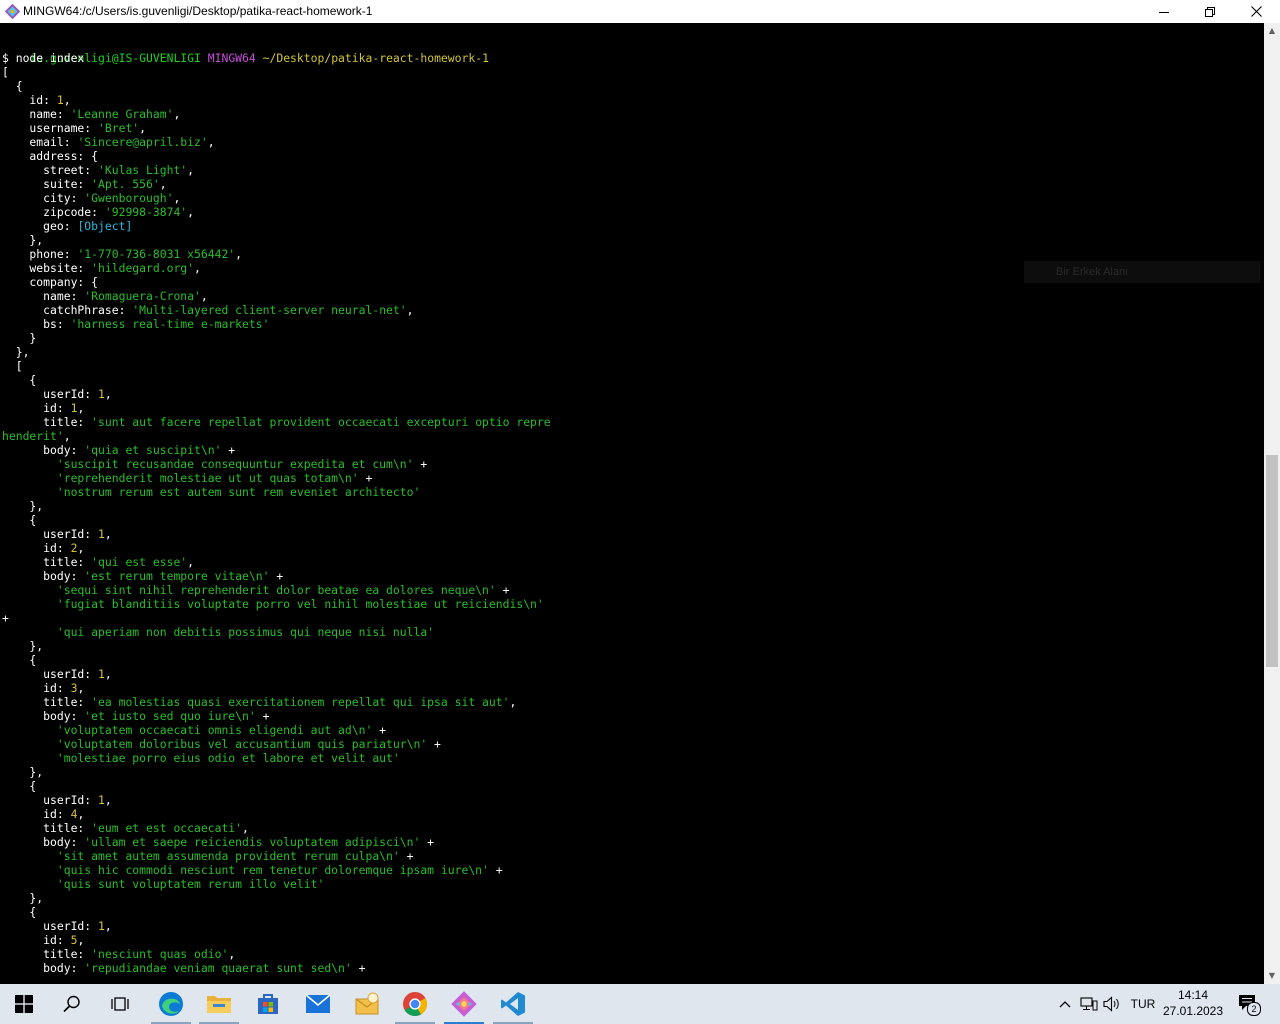 The height and width of the screenshot is (1024, 1280). What do you see at coordinates (47, 184) in the screenshot?
I see `output-token: suite:` at bounding box center [47, 184].